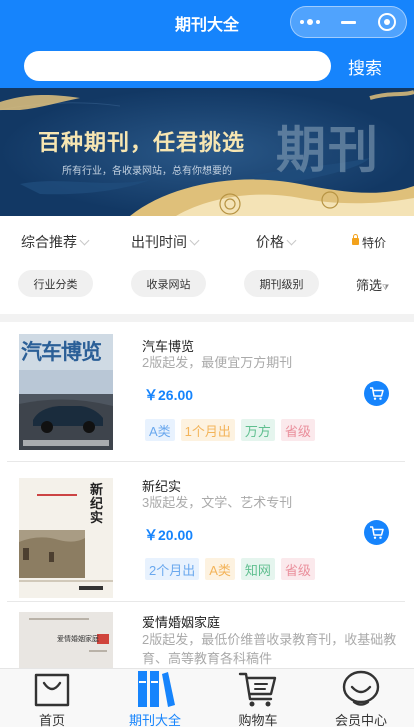  What do you see at coordinates (159, 242) in the screenshot?
I see `sort-tab-label: 出刊时间` at bounding box center [159, 242].